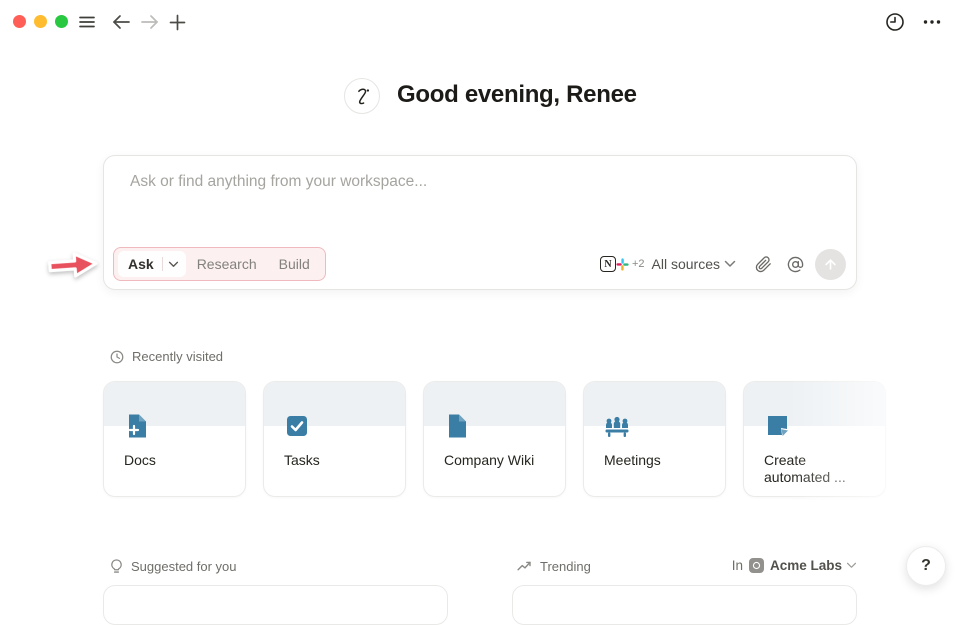 The height and width of the screenshot is (625, 960). I want to click on history-button, so click(895, 22).